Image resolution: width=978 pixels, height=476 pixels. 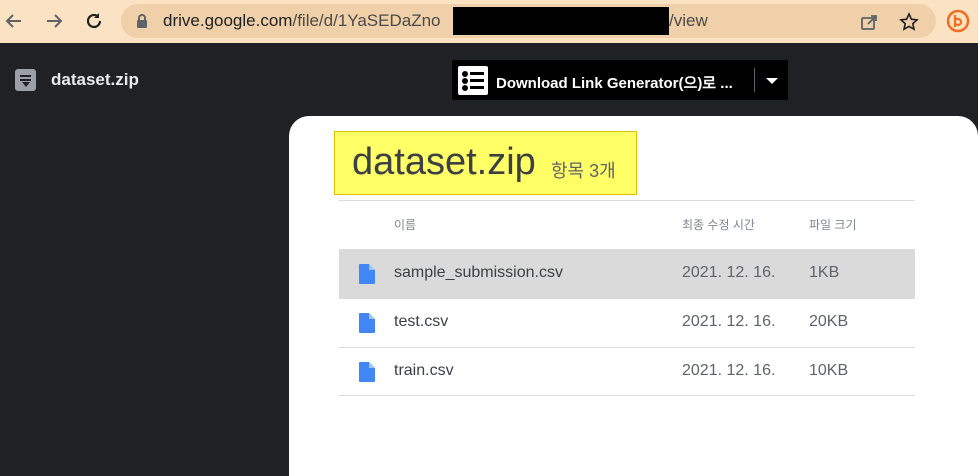 What do you see at coordinates (627, 322) in the screenshot?
I see `table-row: test.csv 2021. 12. 16. 20KB` at bounding box center [627, 322].